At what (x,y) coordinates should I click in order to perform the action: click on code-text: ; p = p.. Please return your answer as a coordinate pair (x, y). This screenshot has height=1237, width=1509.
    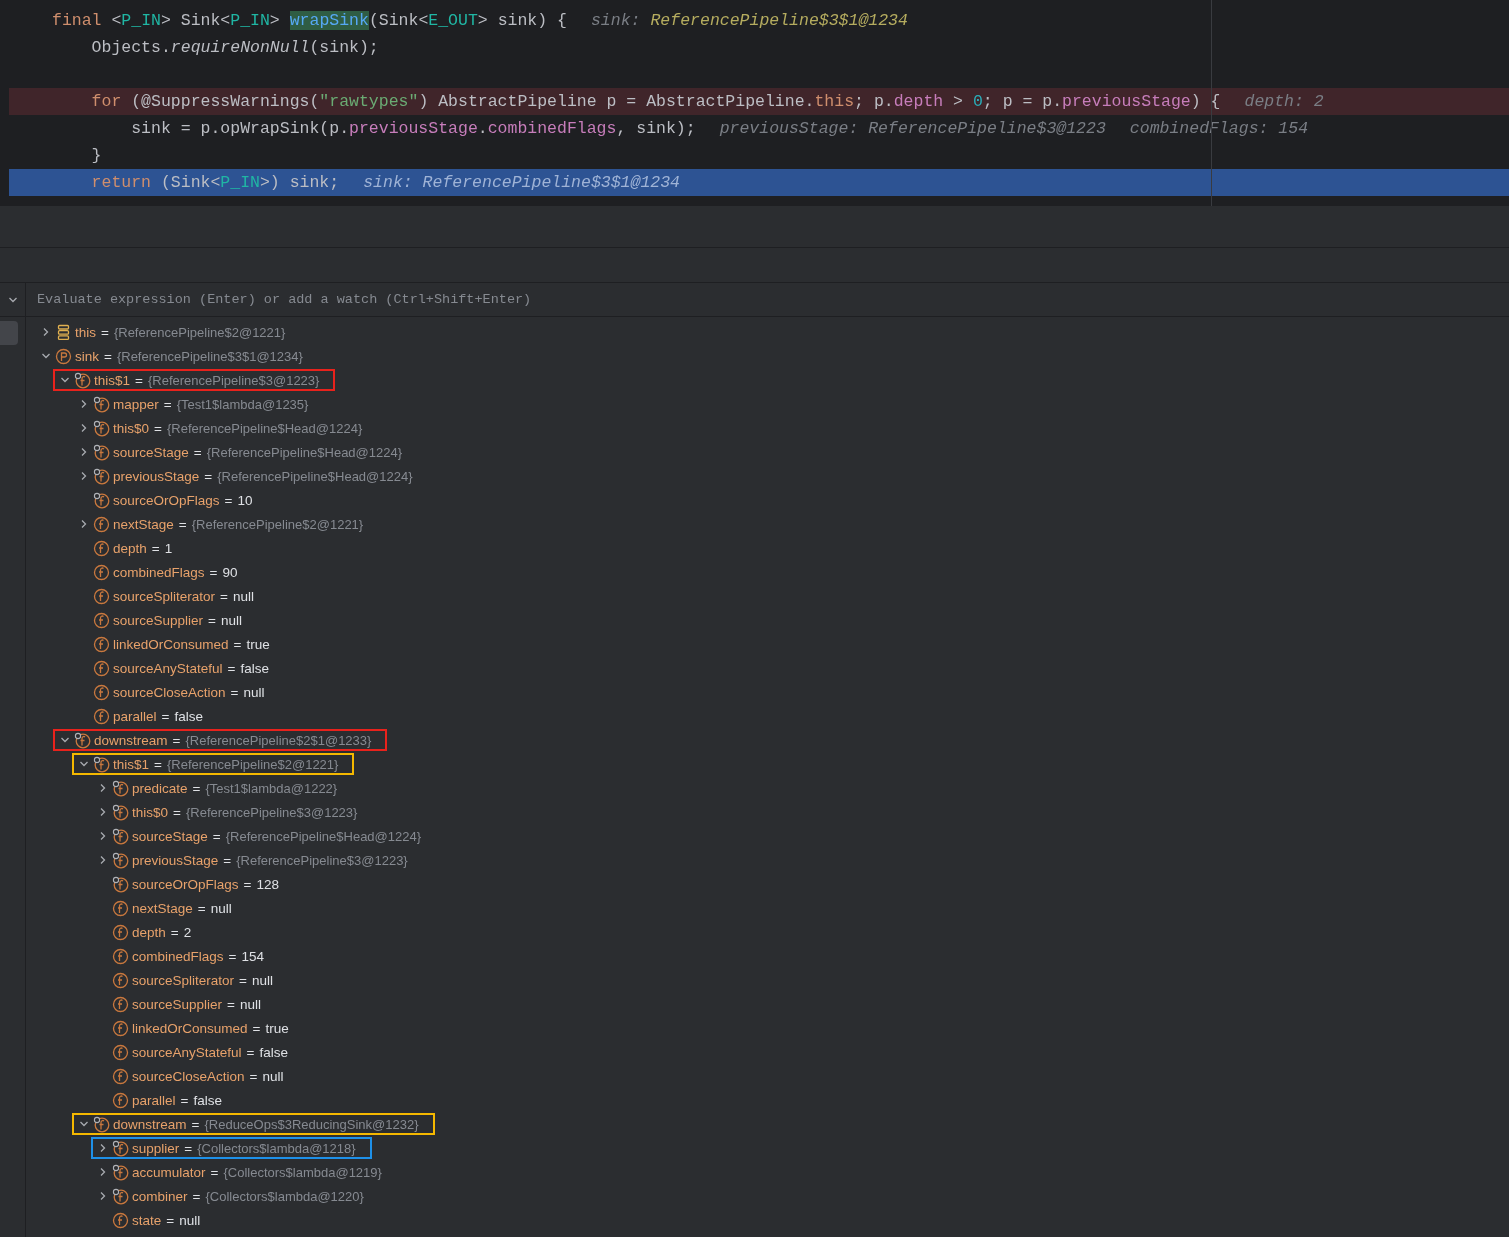
    Looking at the image, I should click on (1022, 101).